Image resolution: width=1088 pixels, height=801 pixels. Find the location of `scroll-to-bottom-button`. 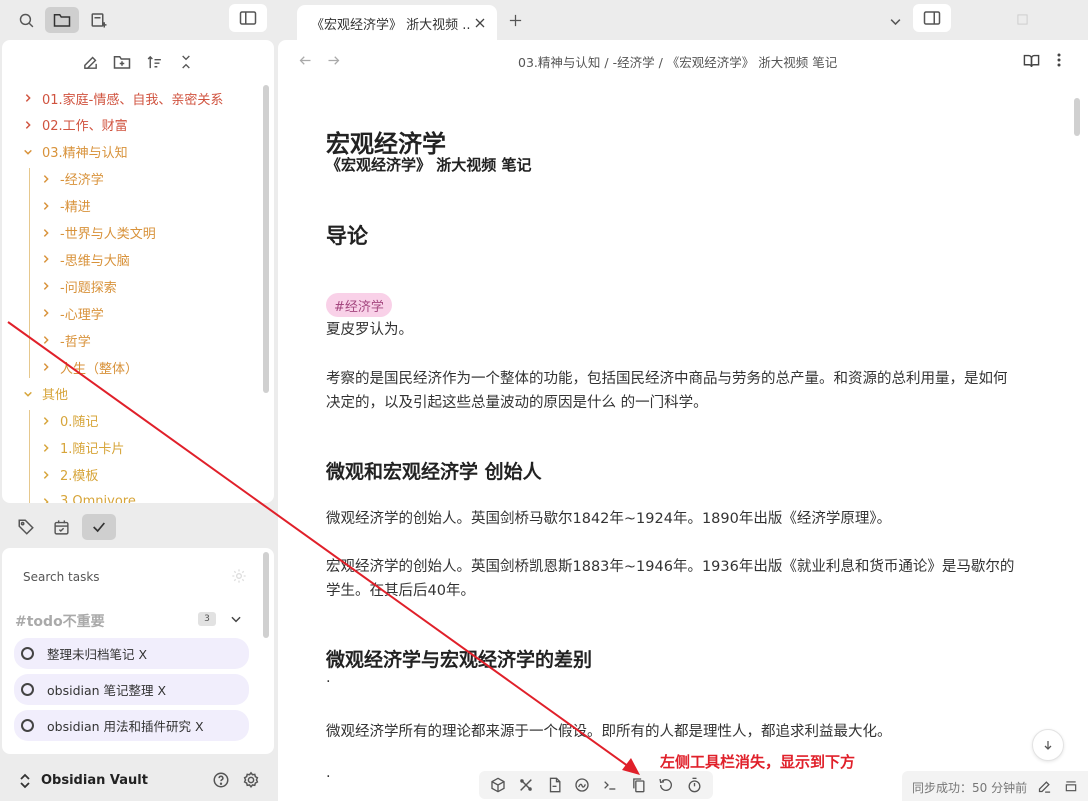

scroll-to-bottom-button is located at coordinates (1048, 745).